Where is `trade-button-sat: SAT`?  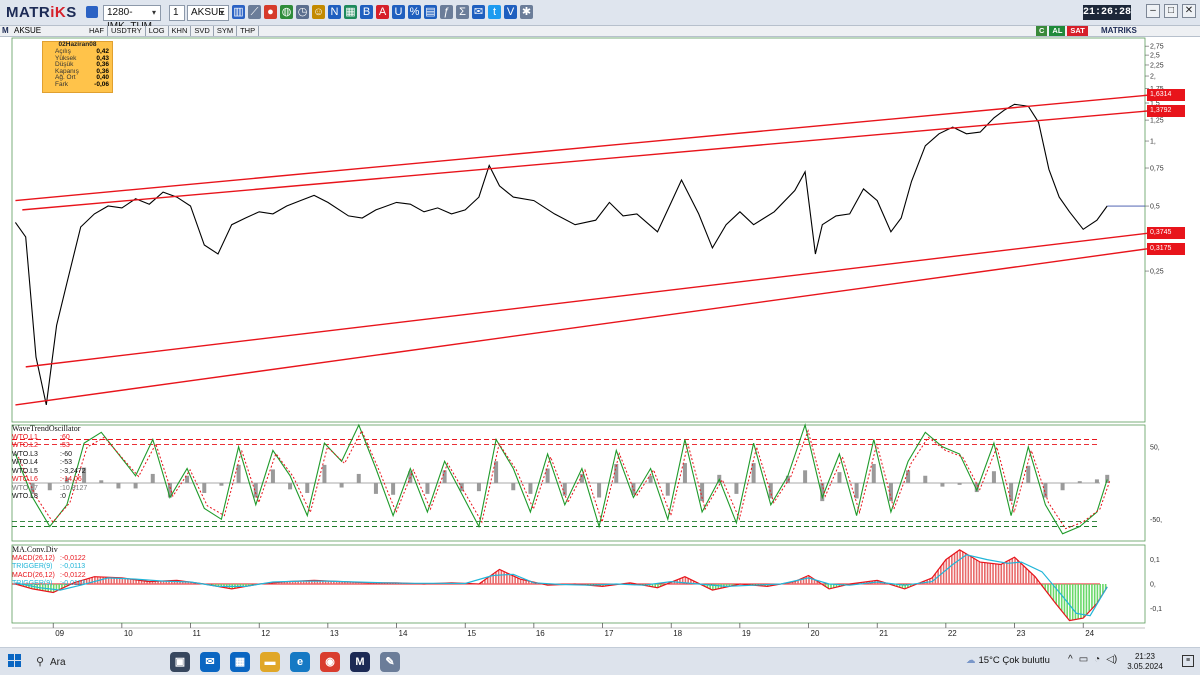
trade-button-sat: SAT is located at coordinates (1077, 31).